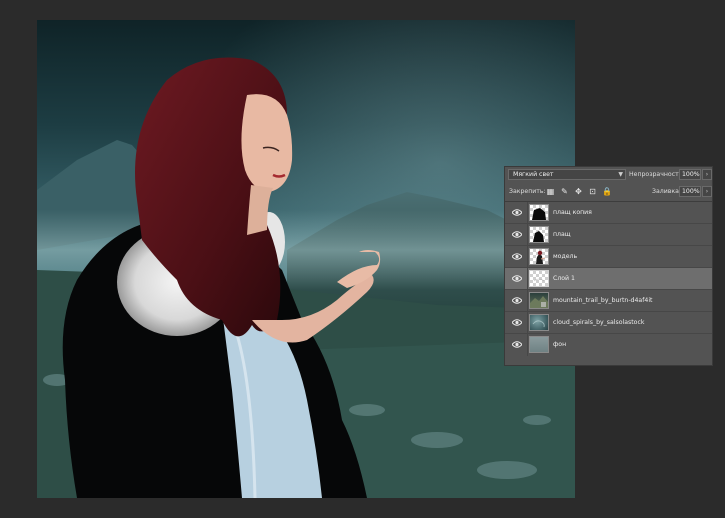 Image resolution: width=725 pixels, height=518 pixels. I want to click on blend-mode-dropdown: Мягкий свет ▼, so click(567, 174).